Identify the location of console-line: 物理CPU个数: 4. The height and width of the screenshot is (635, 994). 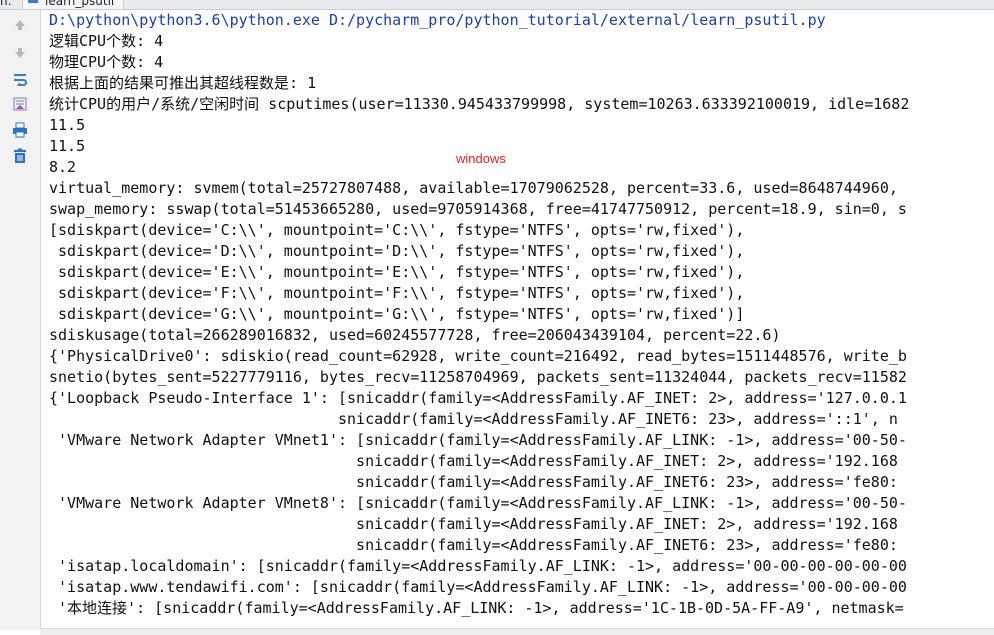
(106, 62).